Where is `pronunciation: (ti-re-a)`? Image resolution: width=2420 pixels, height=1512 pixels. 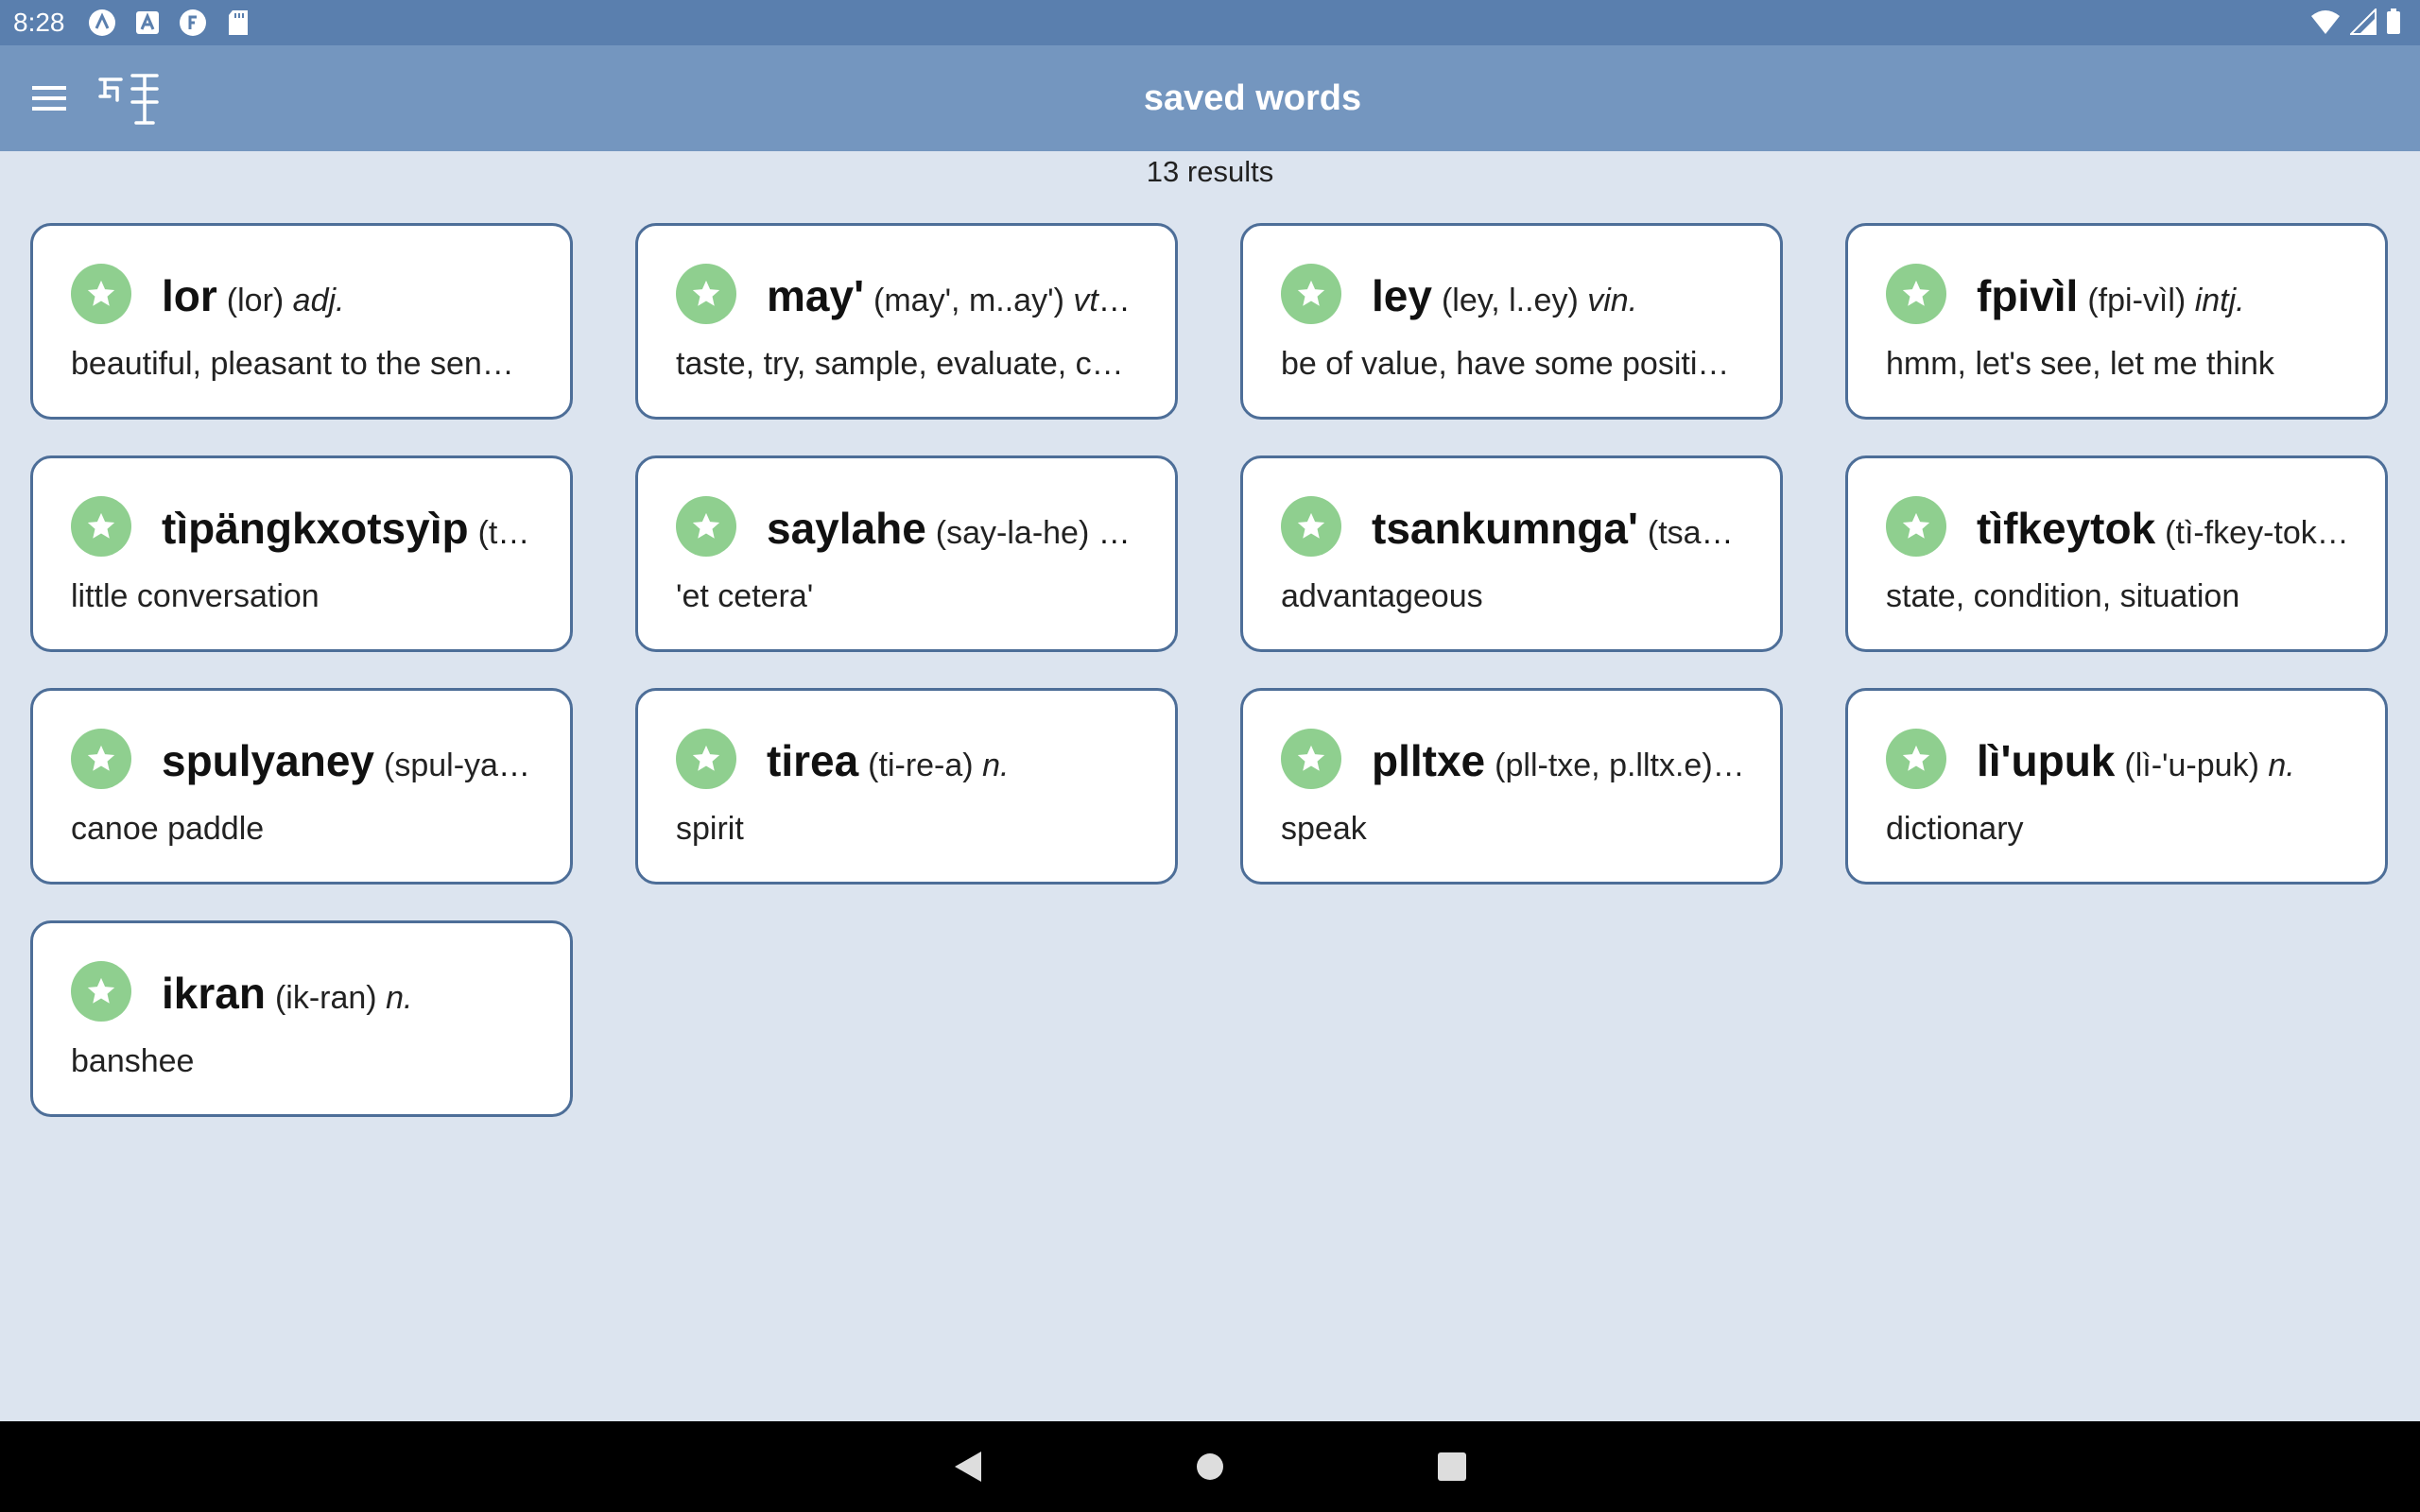
pronunciation: (ti-re-a) is located at coordinates (921, 765).